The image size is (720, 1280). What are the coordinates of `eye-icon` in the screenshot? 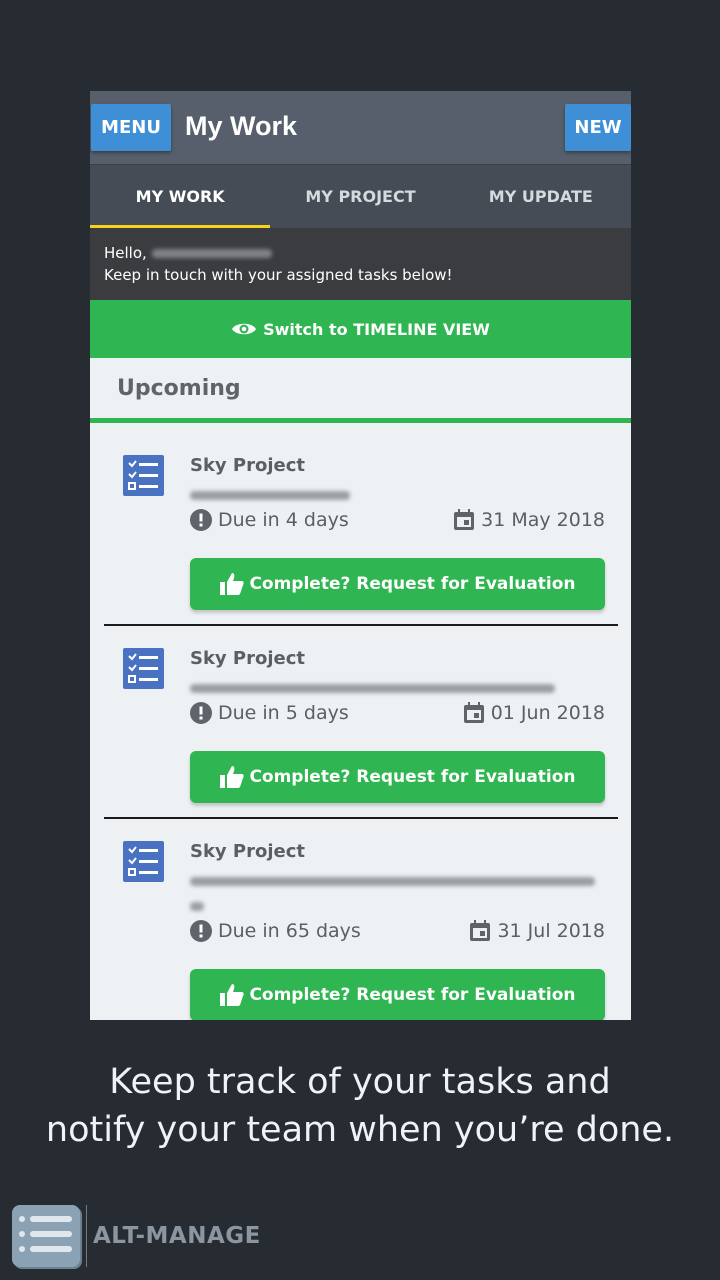 It's located at (244, 329).